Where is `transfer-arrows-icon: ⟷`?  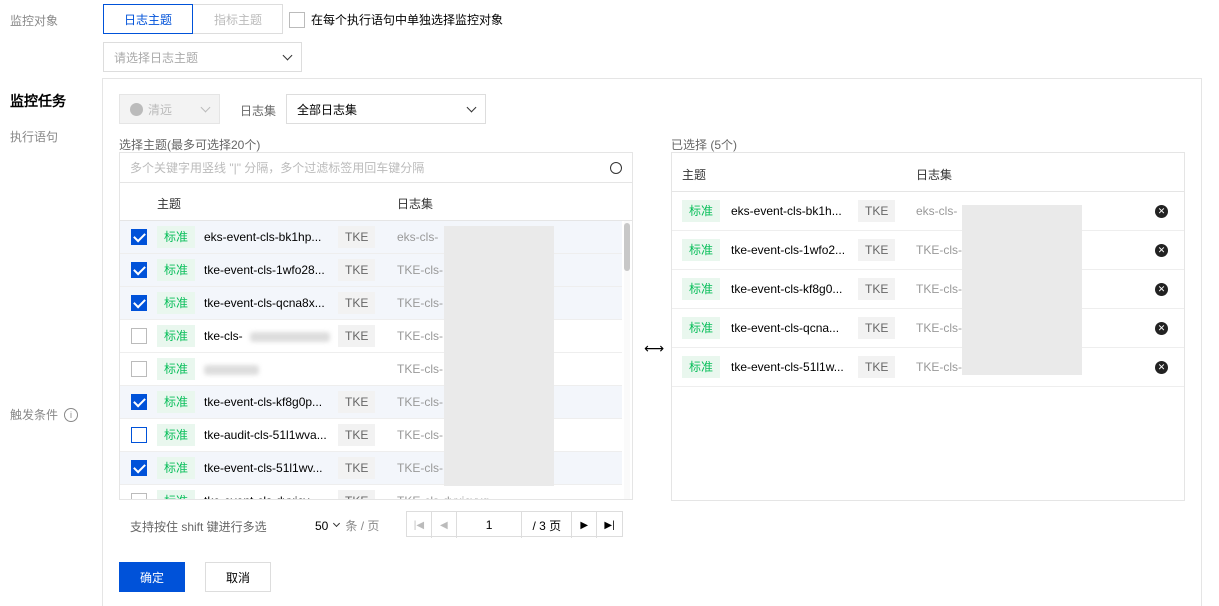 transfer-arrows-icon: ⟷ is located at coordinates (654, 348).